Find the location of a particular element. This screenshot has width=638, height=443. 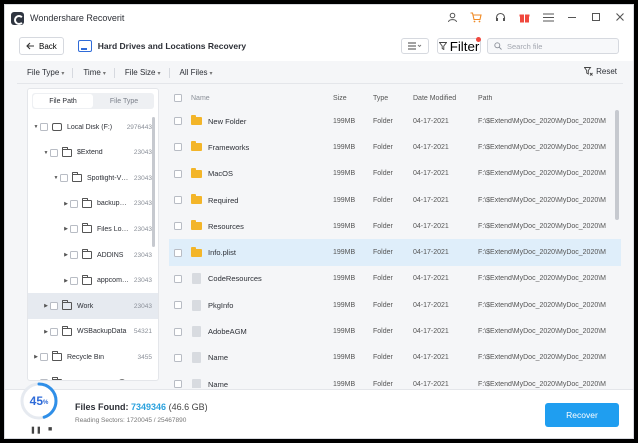

row-checkbox-cell is located at coordinates (180, 226).